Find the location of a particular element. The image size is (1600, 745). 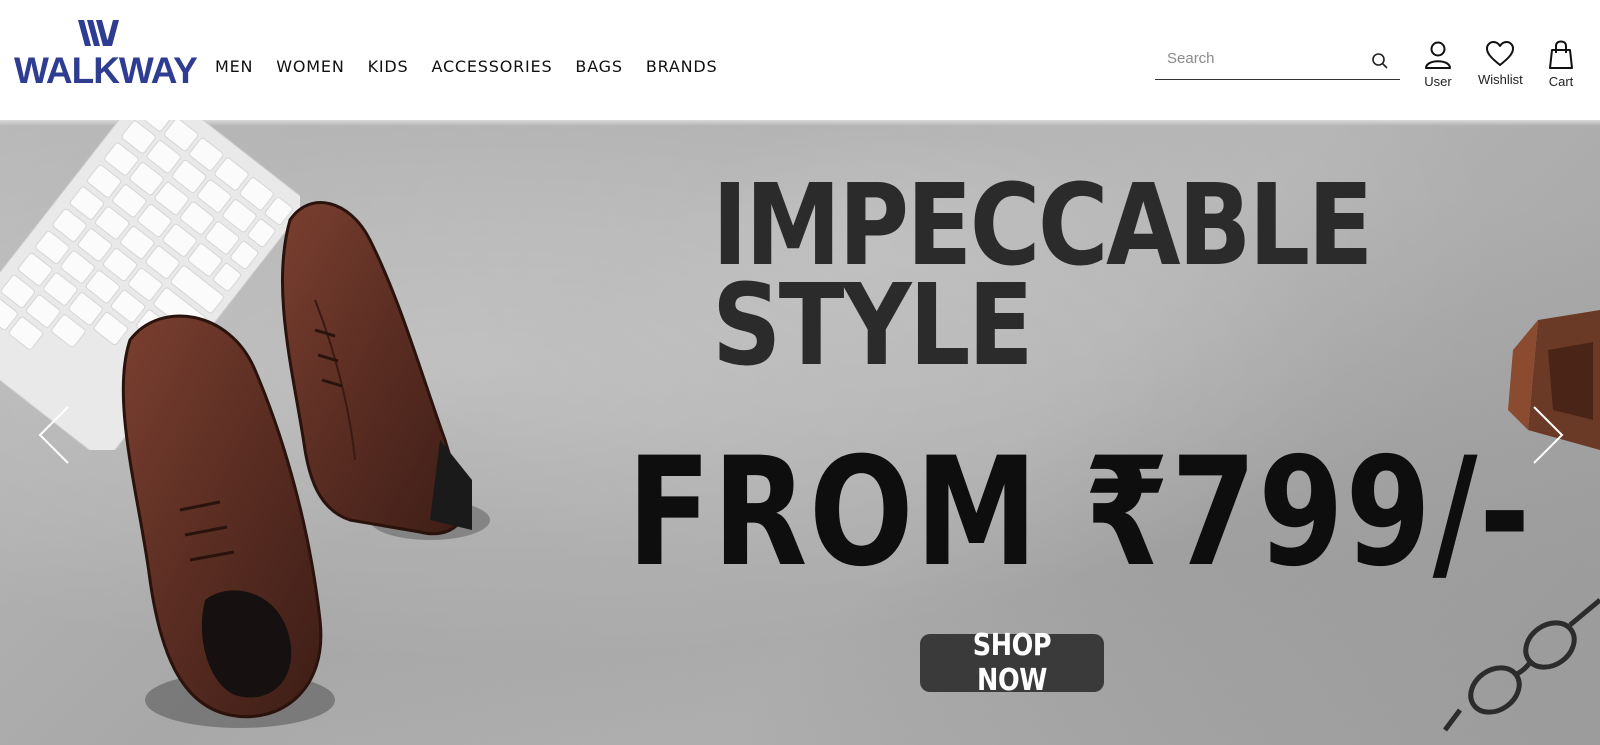

cart-label: Cart is located at coordinates (1561, 81).